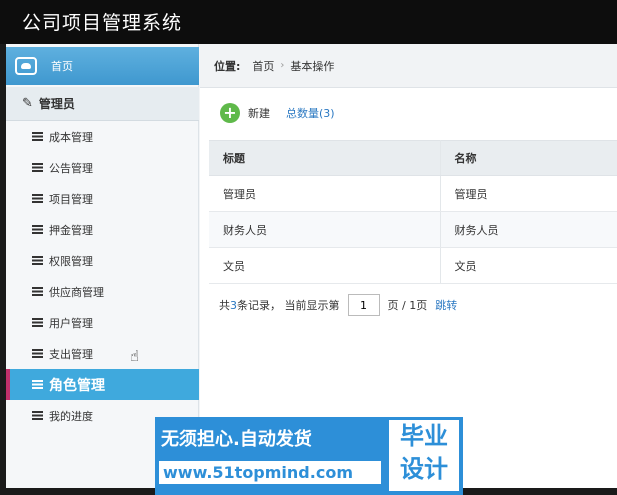  Describe the element at coordinates (224, 305) in the screenshot. I see `pager-prefix: 共` at that location.